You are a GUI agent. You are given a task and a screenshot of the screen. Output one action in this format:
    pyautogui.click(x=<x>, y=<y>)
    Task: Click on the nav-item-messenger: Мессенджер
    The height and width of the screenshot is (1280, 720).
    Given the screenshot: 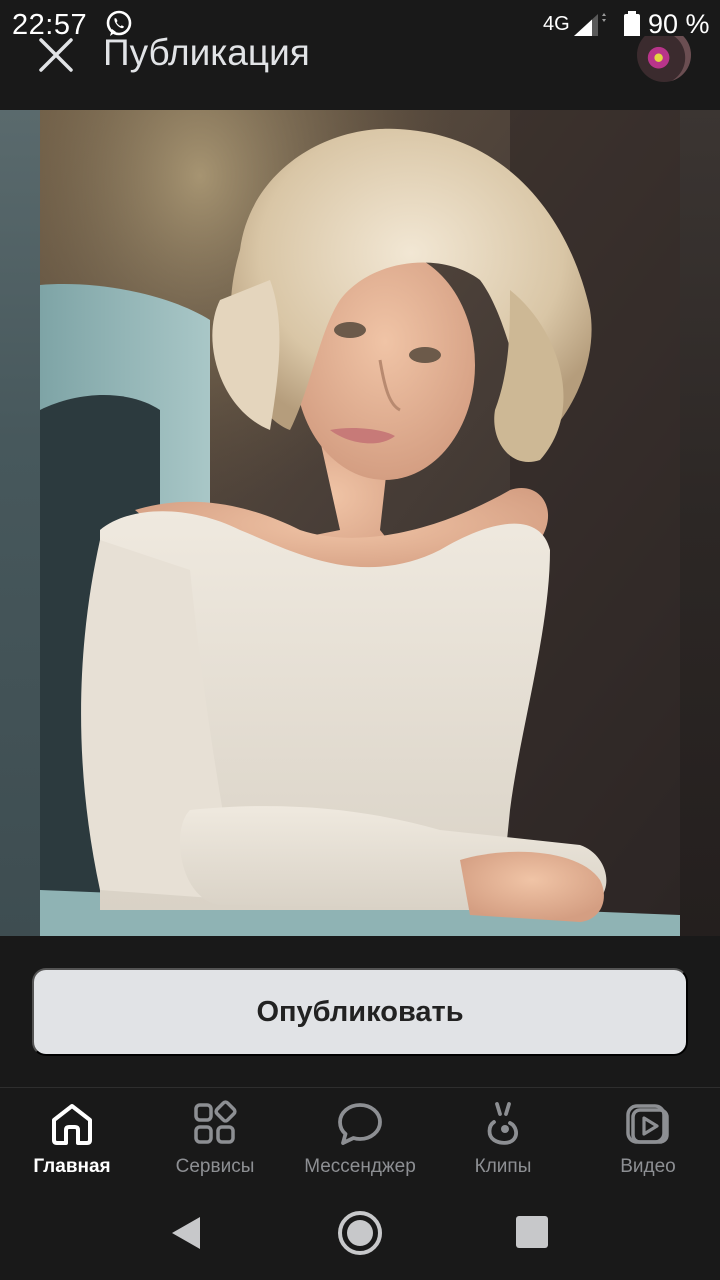 What is the action you would take?
    pyautogui.click(x=360, y=1135)
    